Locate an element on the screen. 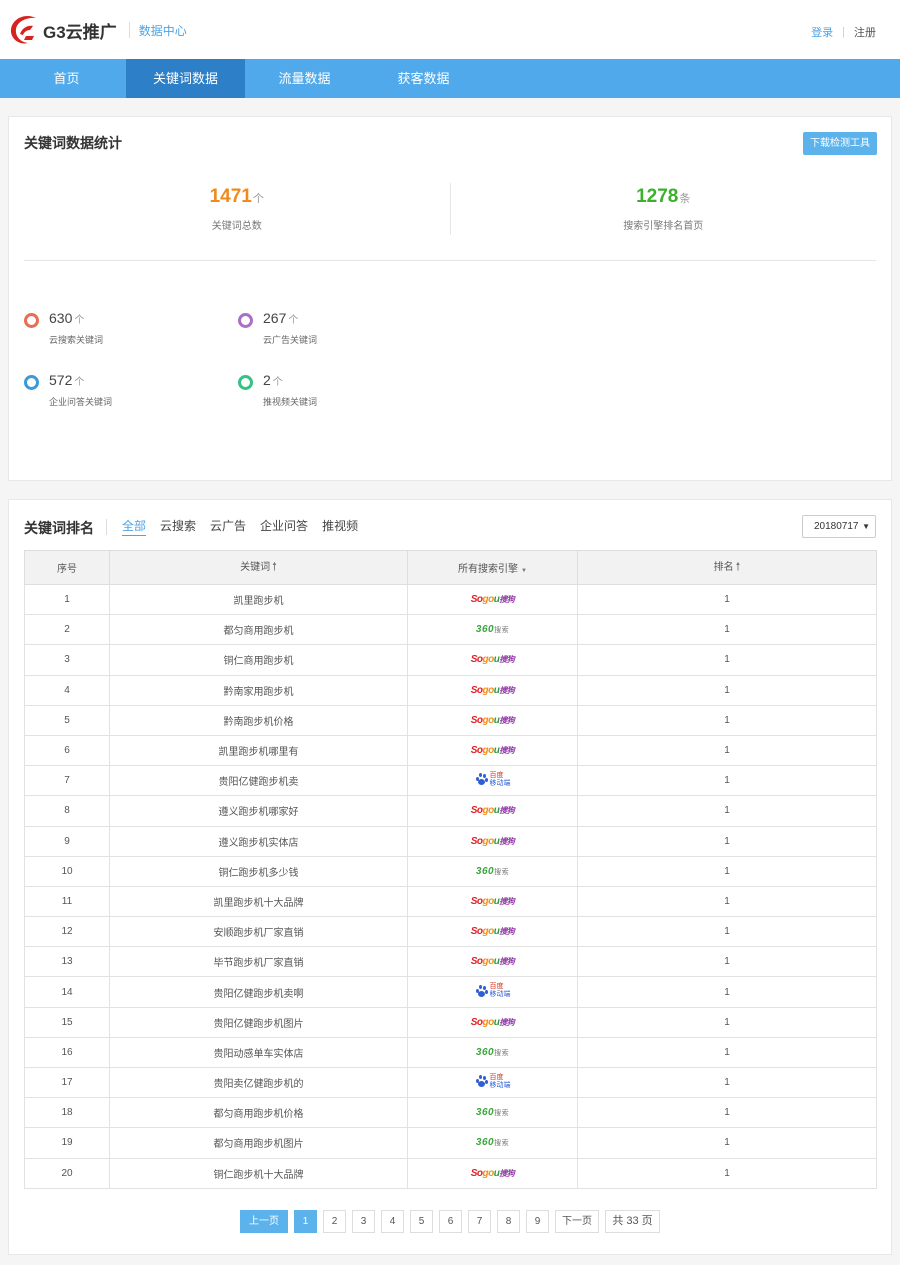 This screenshot has height=1265, width=900. filter-cloud-ad: 云广告 is located at coordinates (228, 526).